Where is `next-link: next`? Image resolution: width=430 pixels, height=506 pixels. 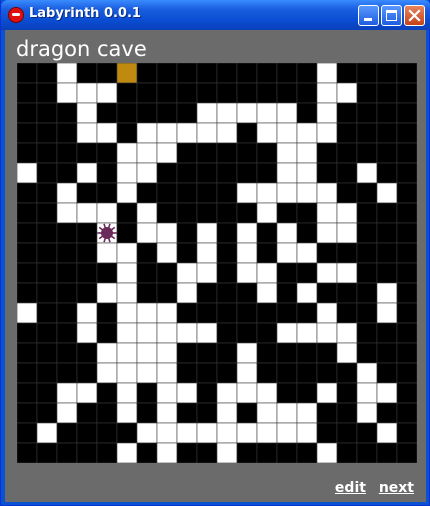 next-link: next is located at coordinates (396, 488).